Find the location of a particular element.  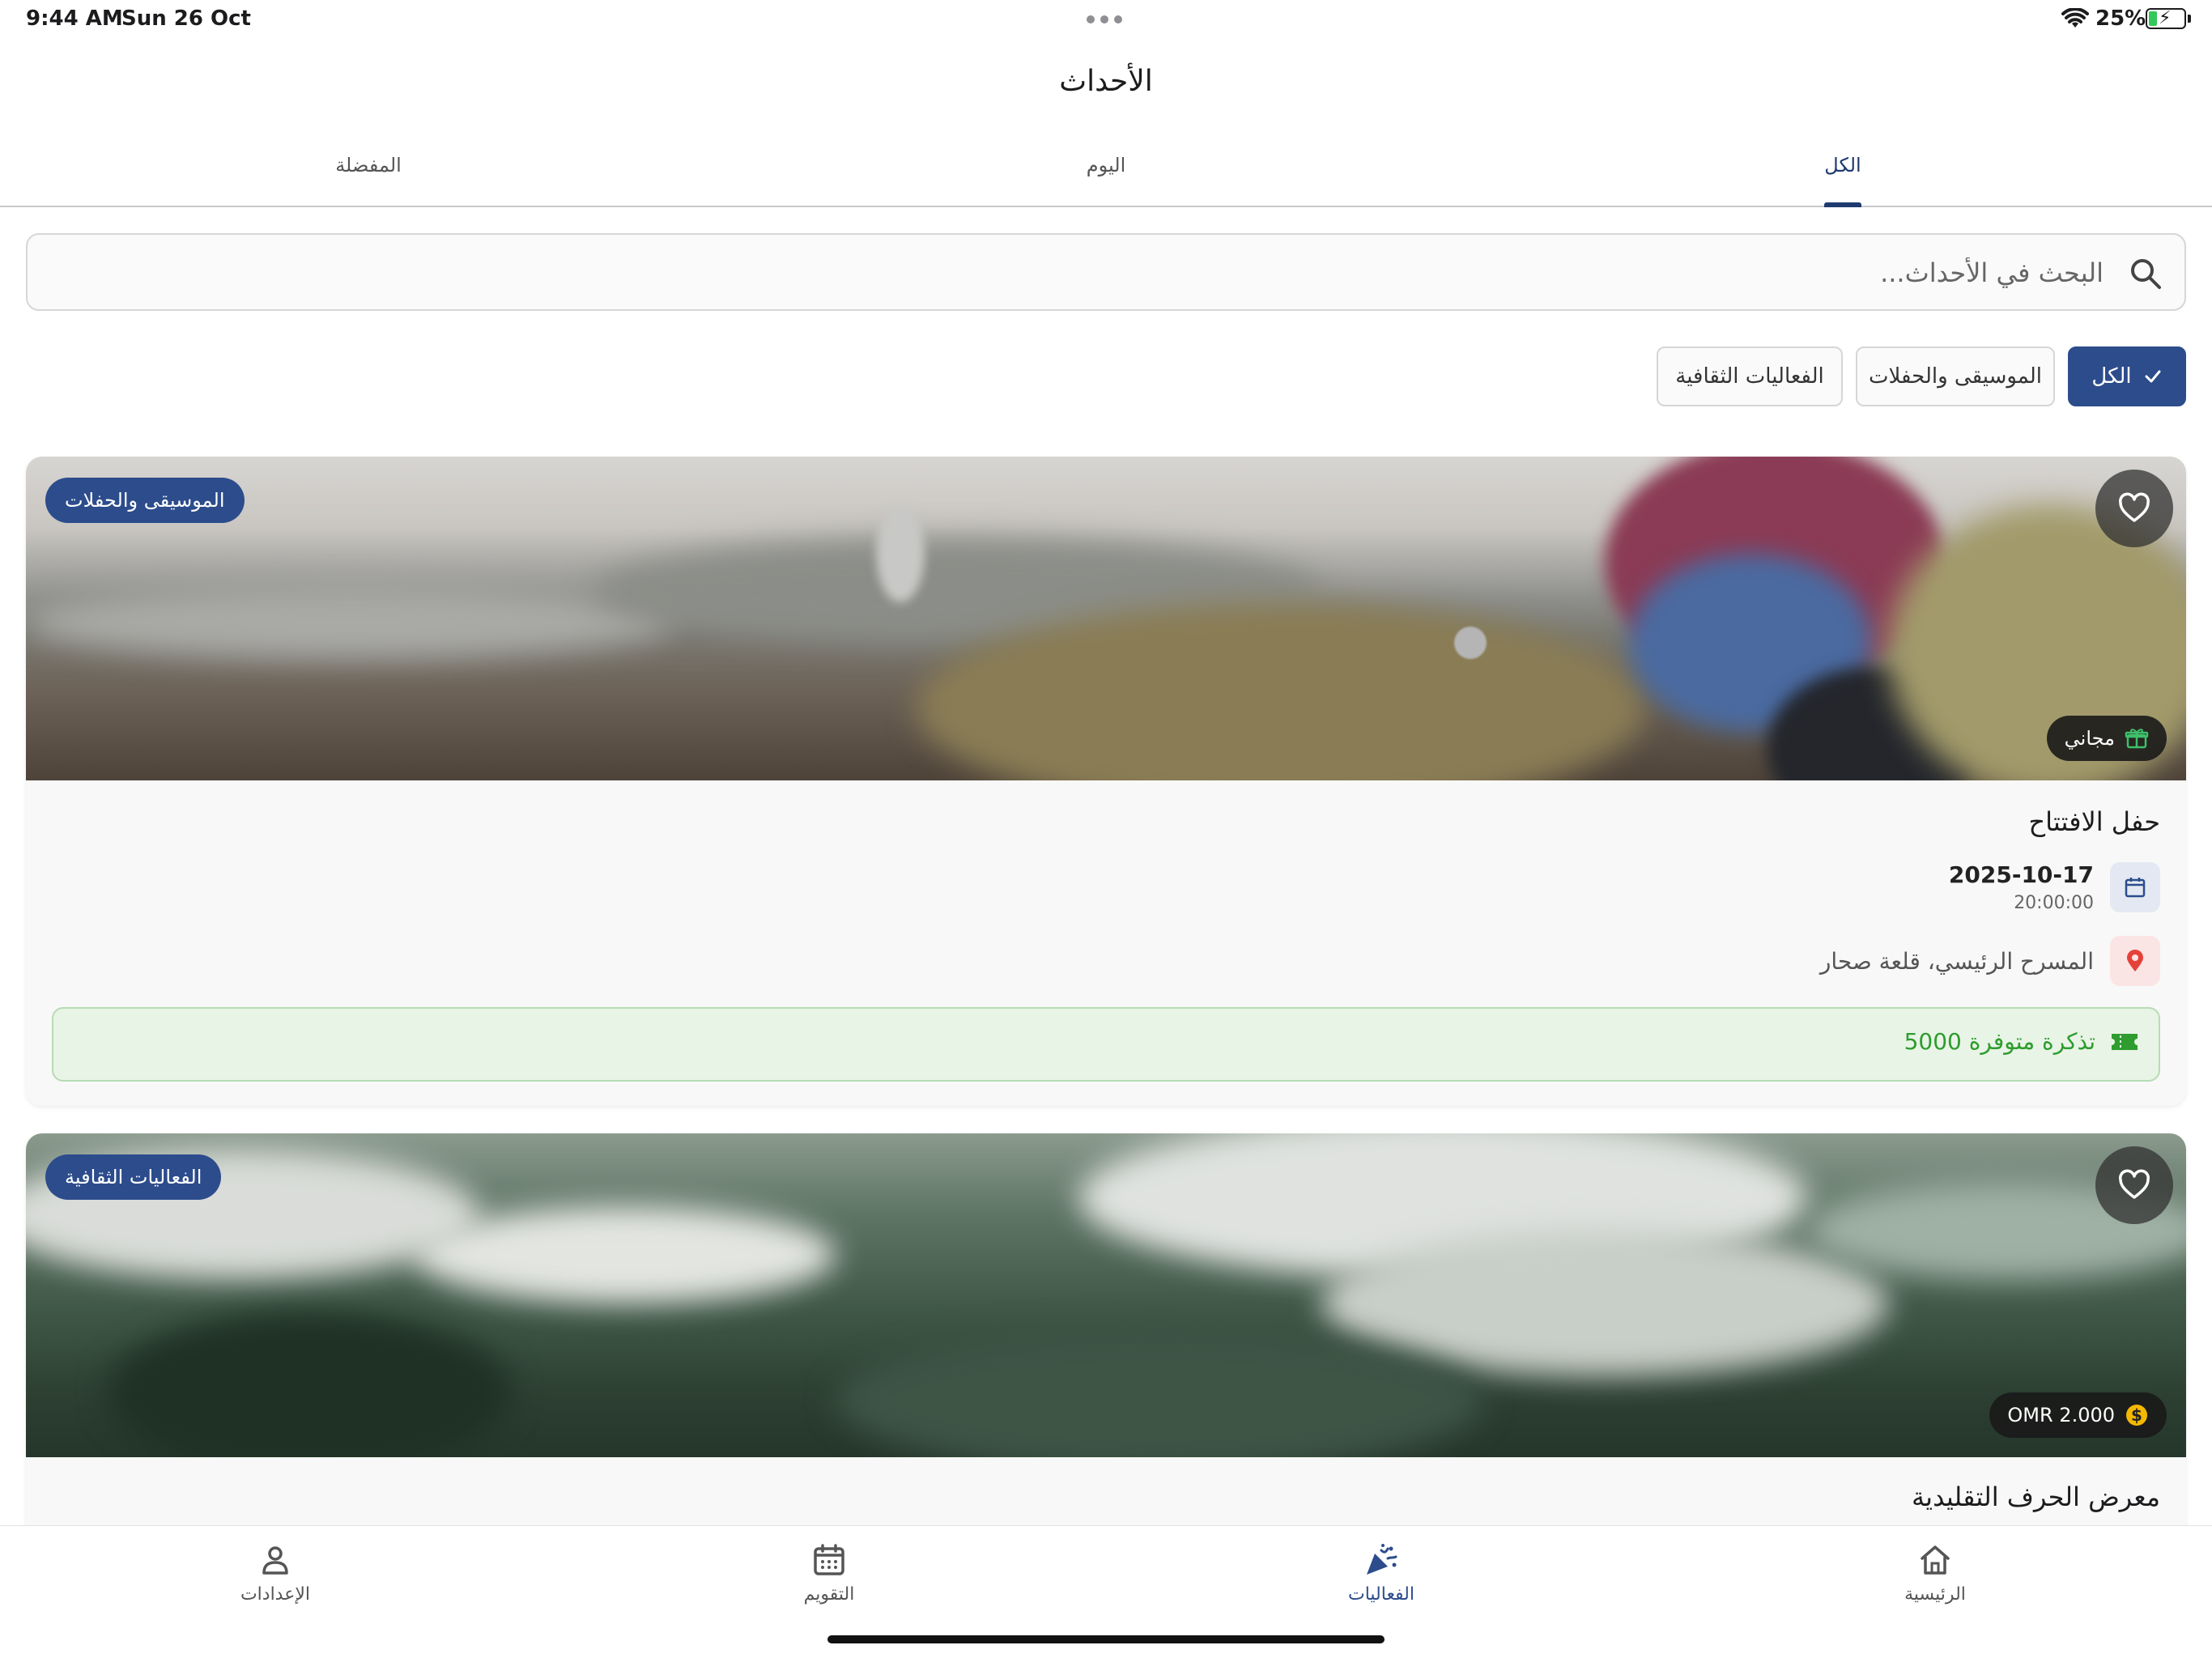

home-icon is located at coordinates (1936, 1560).